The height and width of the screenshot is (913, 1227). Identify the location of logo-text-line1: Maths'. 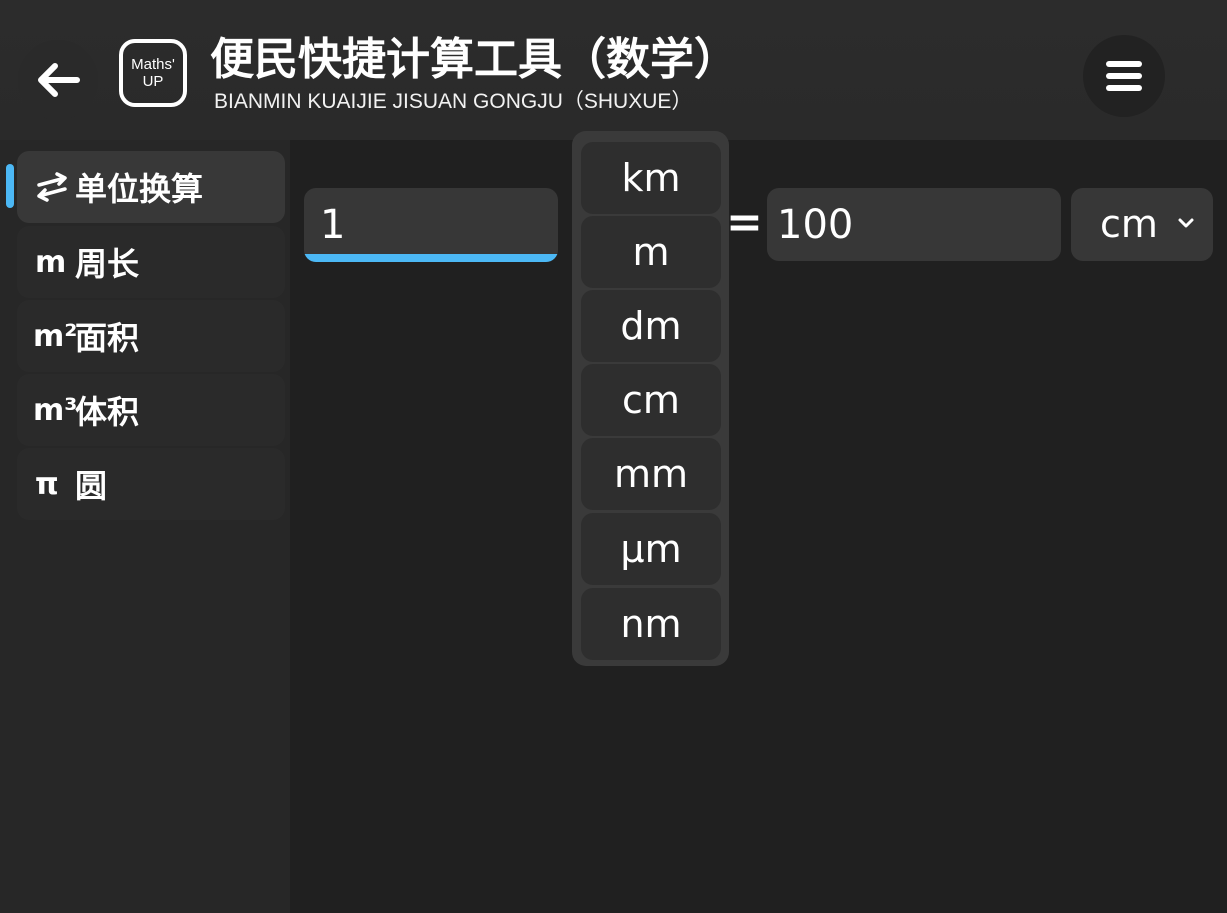
(153, 64).